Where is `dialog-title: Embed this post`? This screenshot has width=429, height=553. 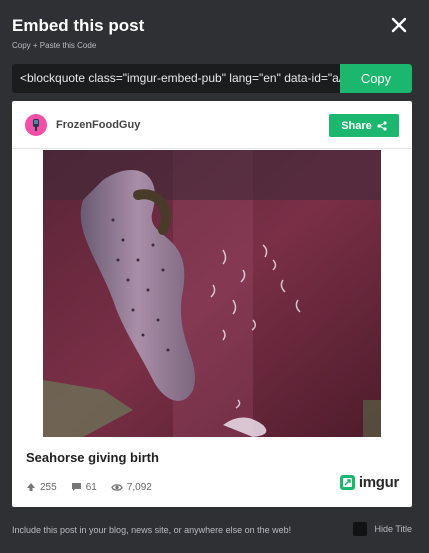 dialog-title: Embed this post is located at coordinates (78, 25).